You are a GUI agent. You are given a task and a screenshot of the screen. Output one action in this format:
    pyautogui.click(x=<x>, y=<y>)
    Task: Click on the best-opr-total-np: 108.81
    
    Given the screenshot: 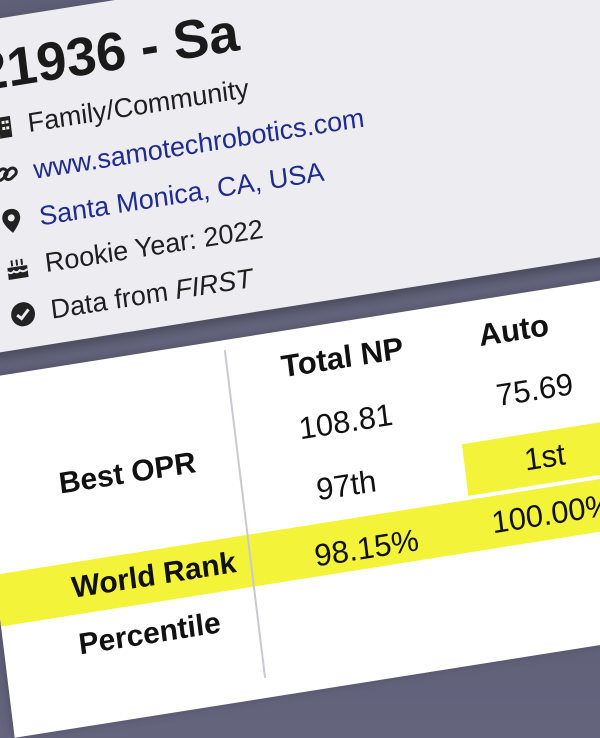 What is the action you would take?
    pyautogui.click(x=345, y=421)
    